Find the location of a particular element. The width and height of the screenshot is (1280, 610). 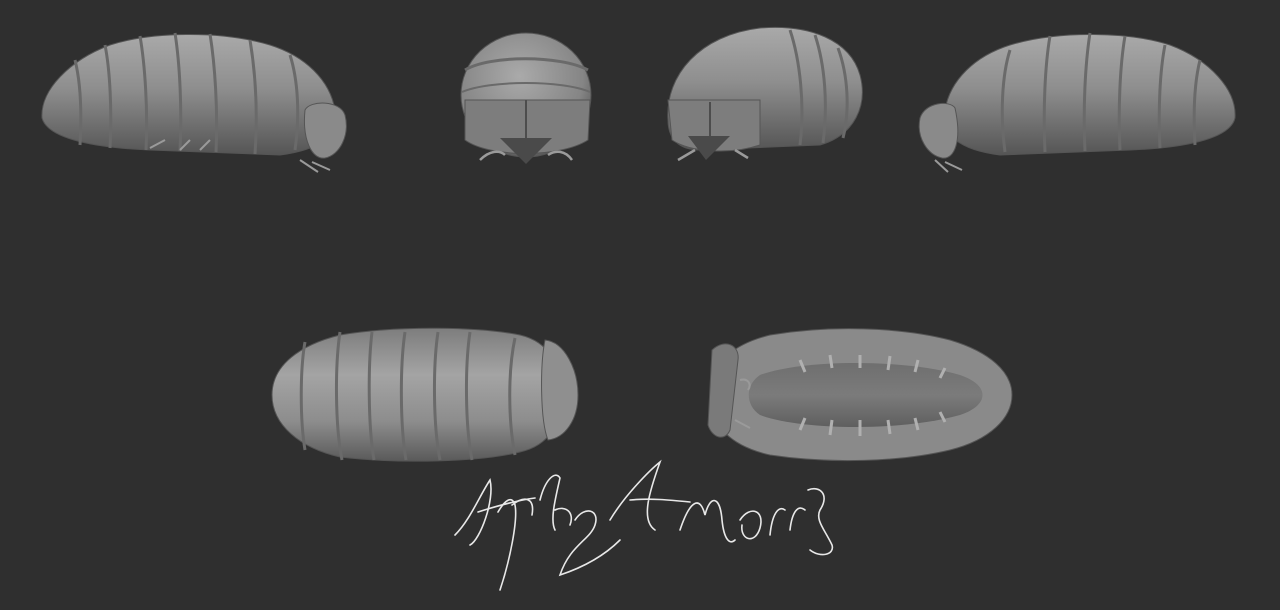

isopod-three-quarter-view is located at coordinates (765, 94).